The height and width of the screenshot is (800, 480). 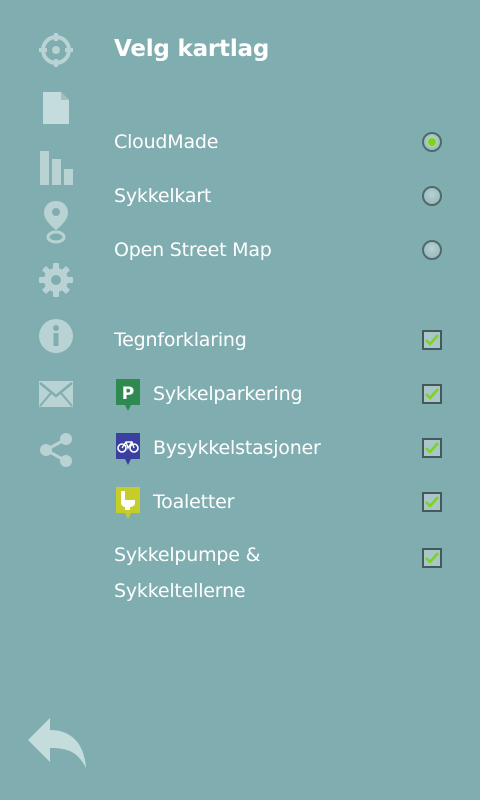 I want to click on back-button, so click(x=57, y=743).